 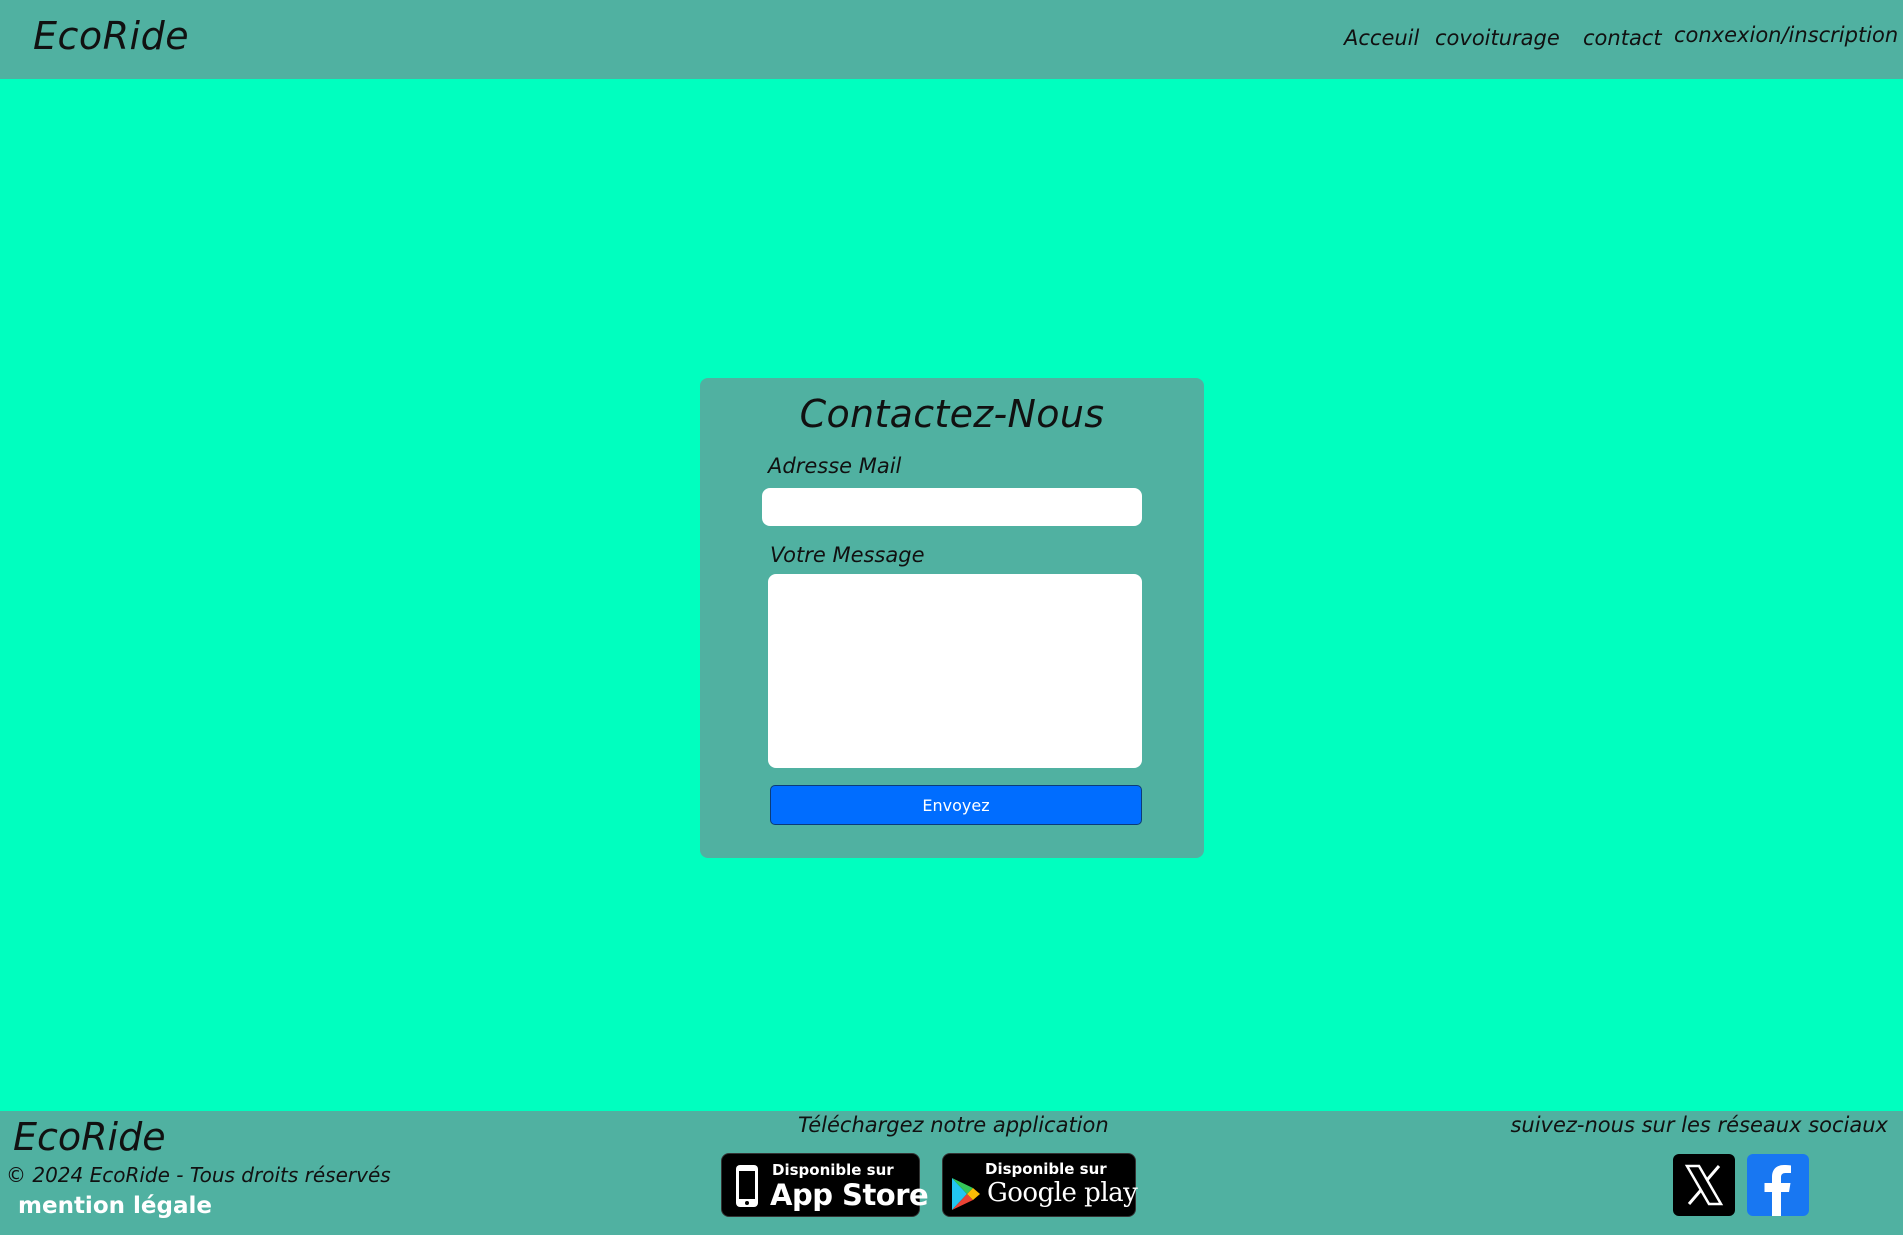 What do you see at coordinates (1062, 1193) in the screenshot?
I see `google-play-name: Google play` at bounding box center [1062, 1193].